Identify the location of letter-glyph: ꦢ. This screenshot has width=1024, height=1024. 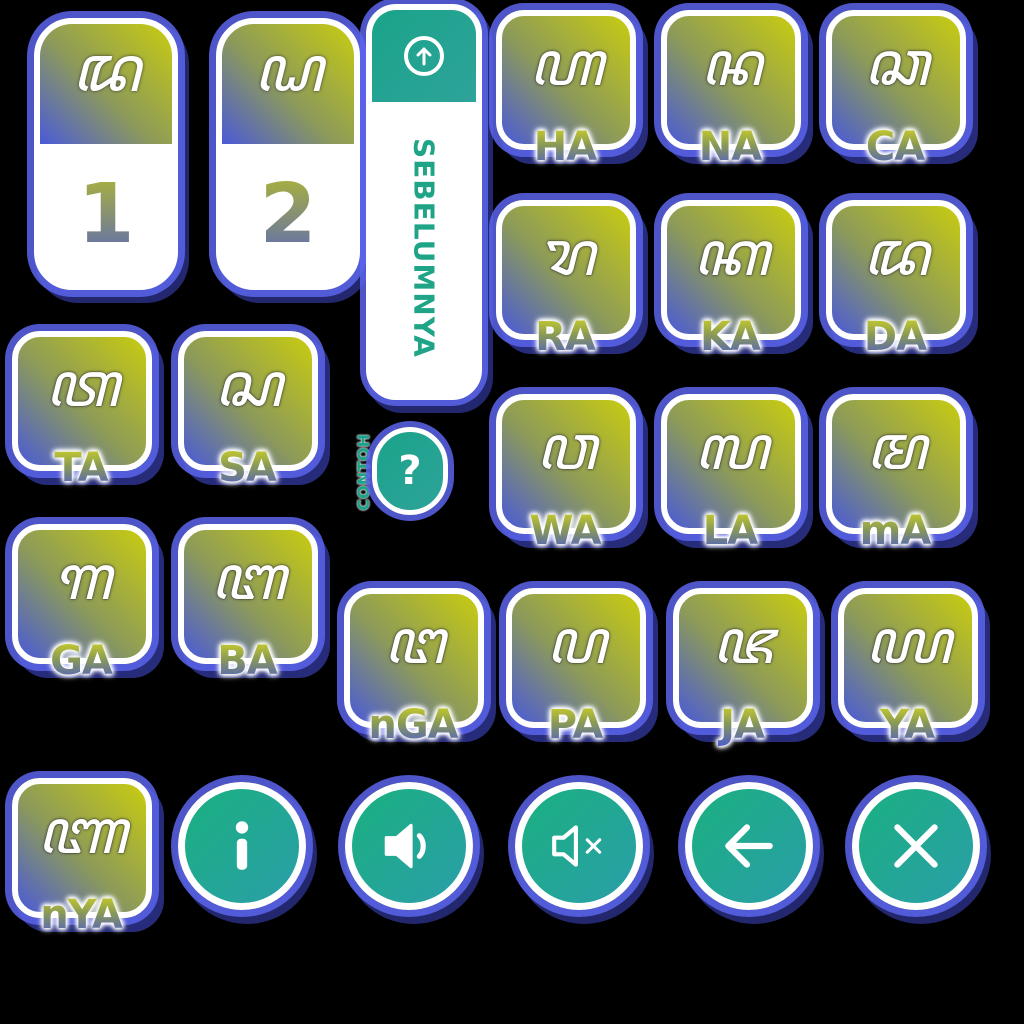
(896, 253).